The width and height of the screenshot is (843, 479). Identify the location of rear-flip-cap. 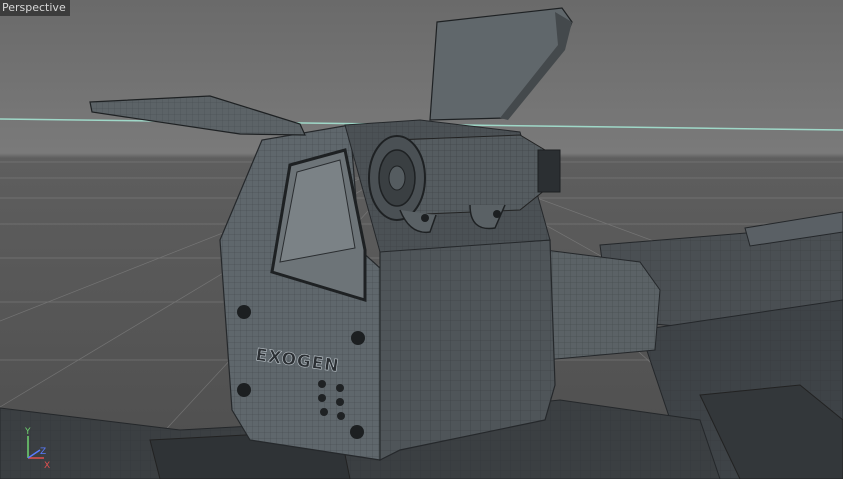
(501, 64).